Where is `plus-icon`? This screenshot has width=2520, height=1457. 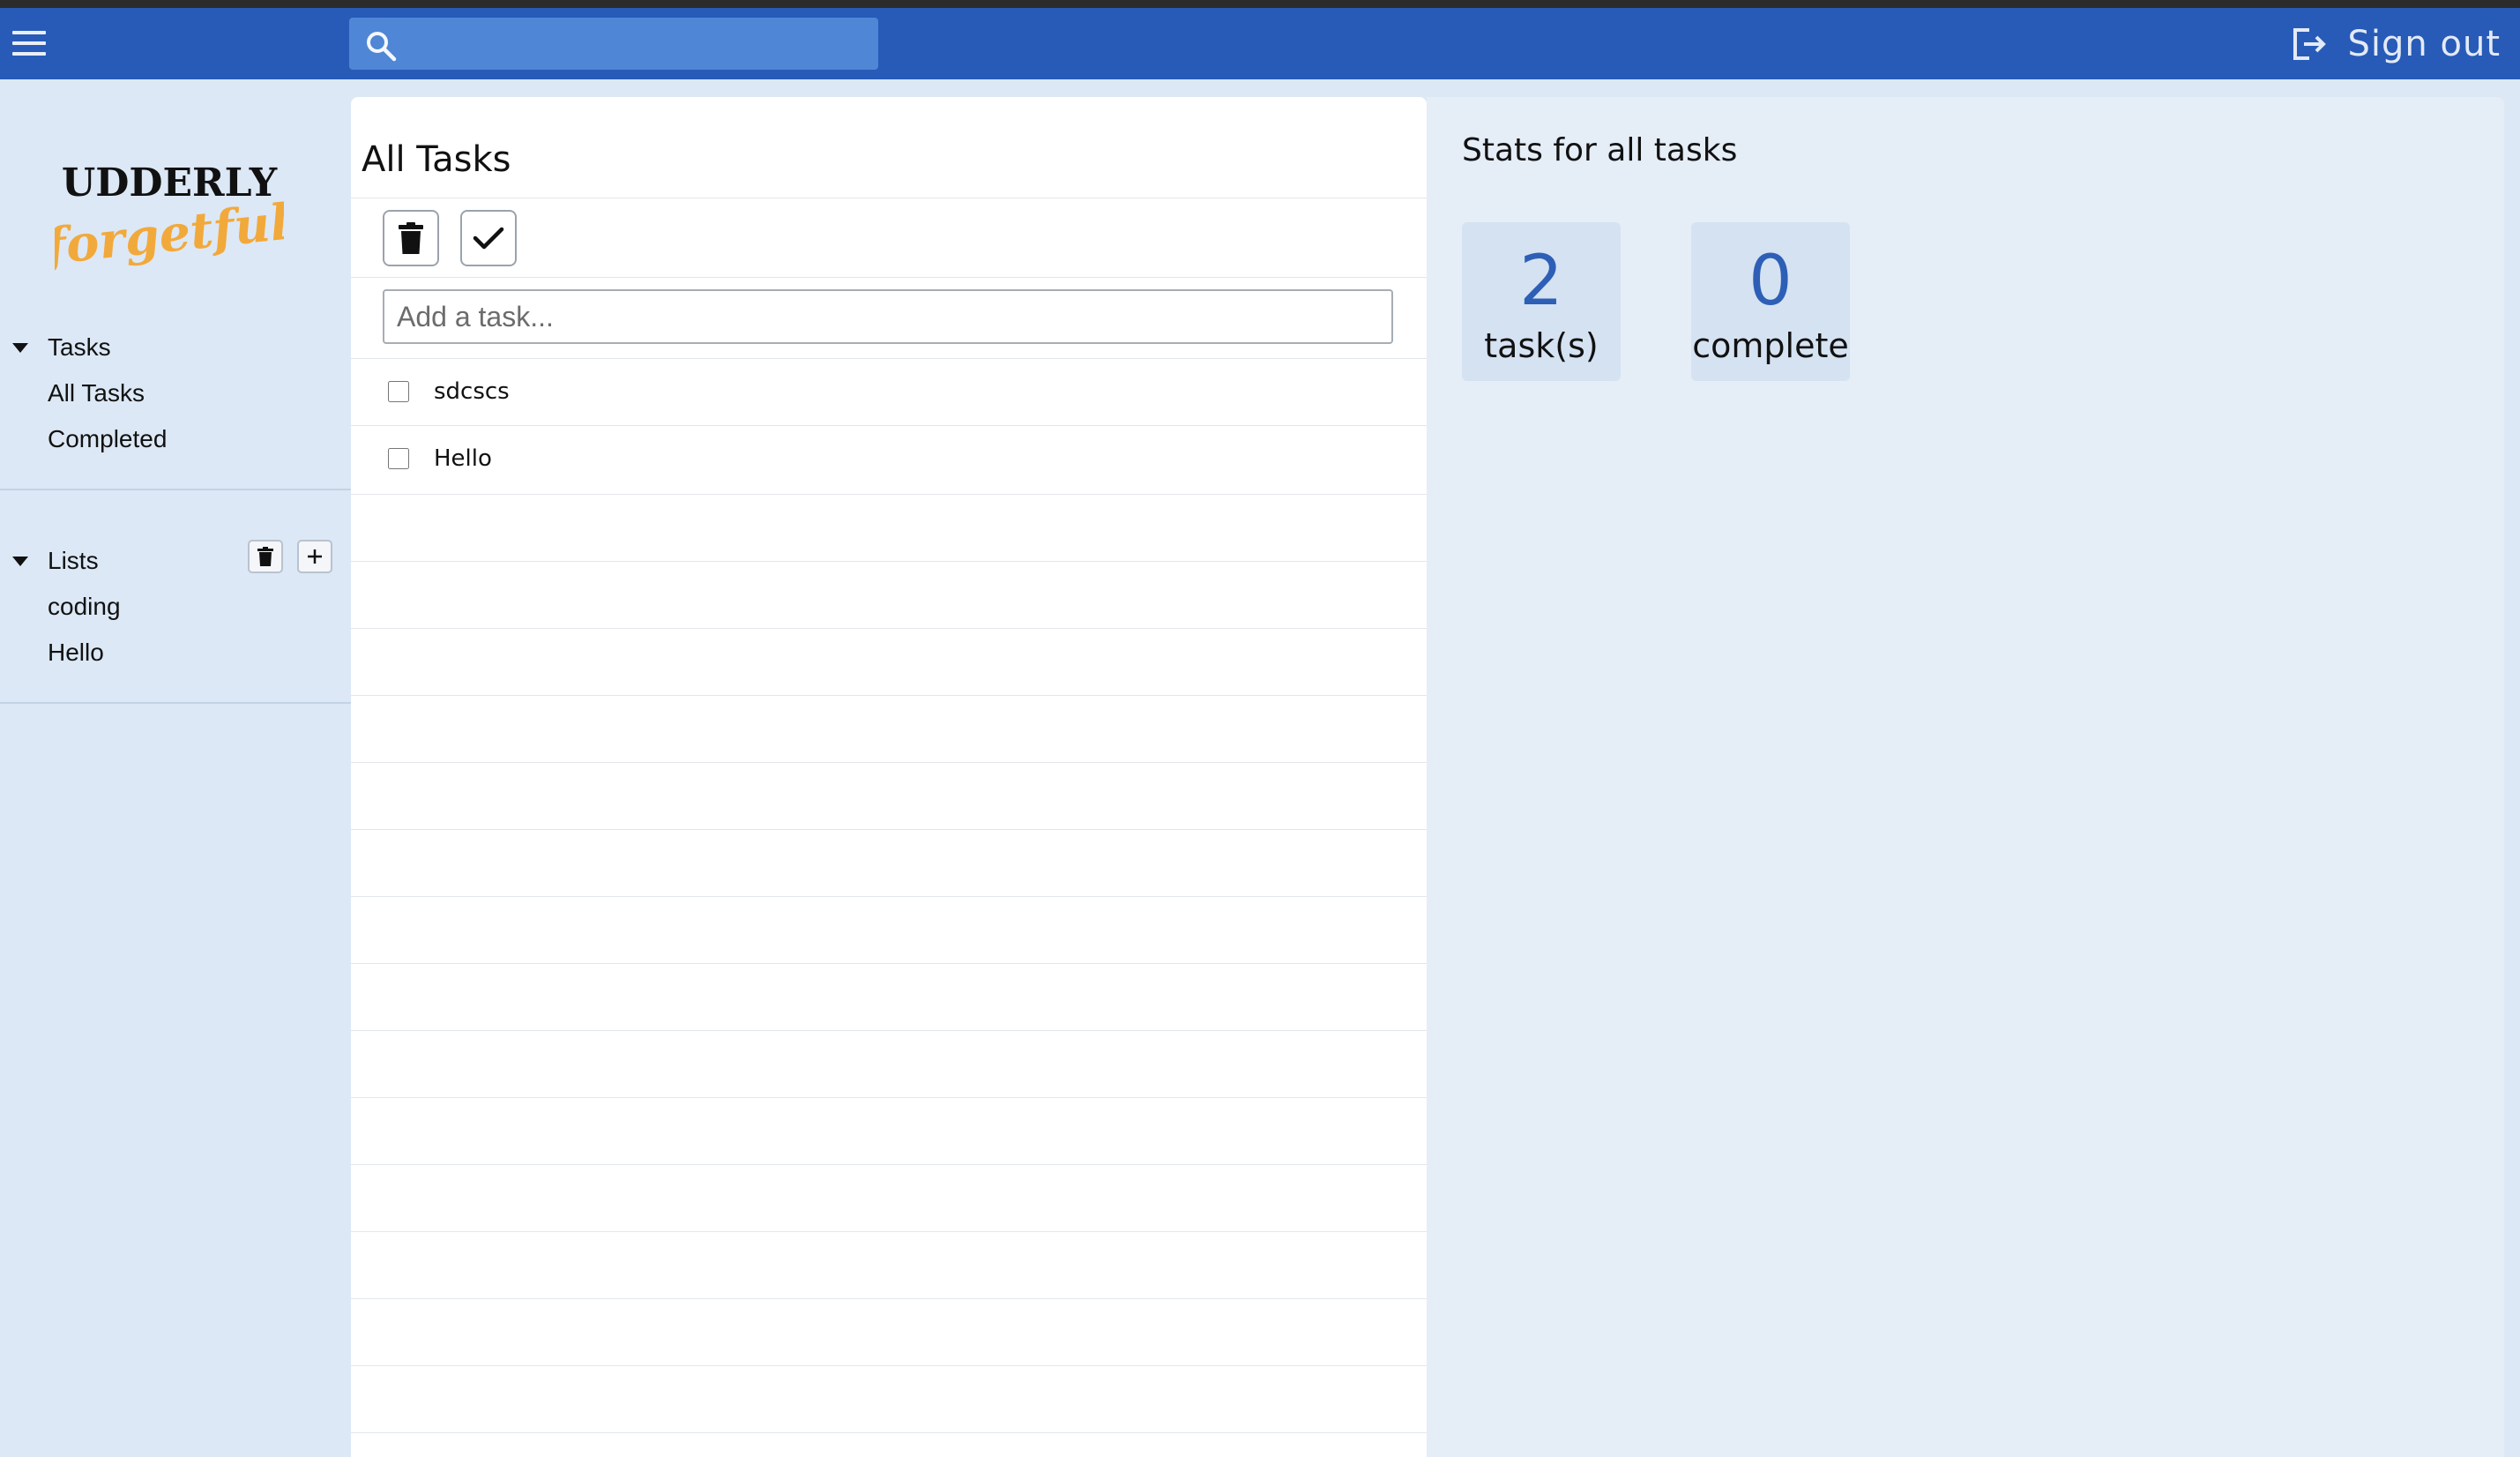 plus-icon is located at coordinates (315, 556).